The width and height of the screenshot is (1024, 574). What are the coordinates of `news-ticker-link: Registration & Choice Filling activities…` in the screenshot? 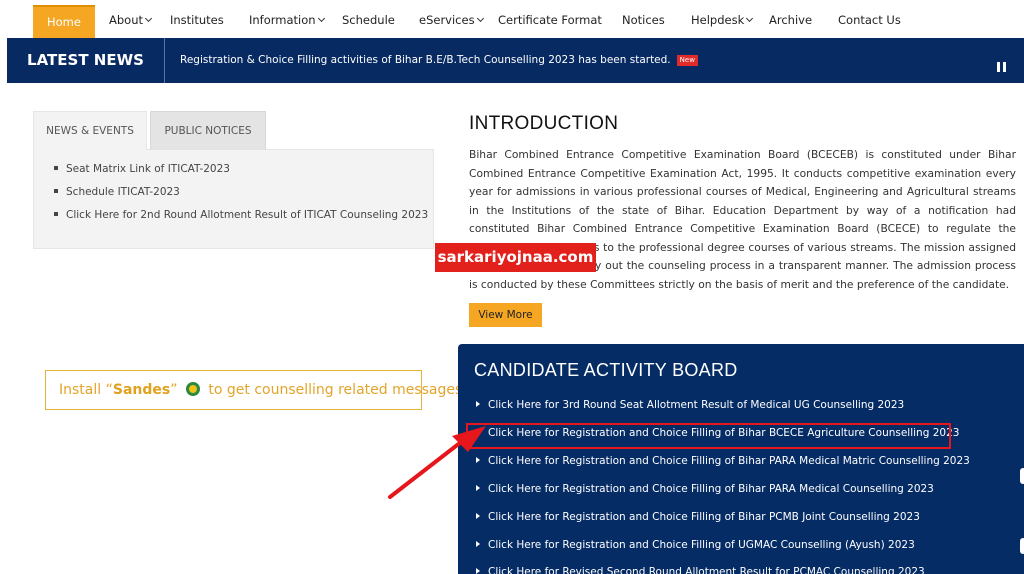 It's located at (439, 60).